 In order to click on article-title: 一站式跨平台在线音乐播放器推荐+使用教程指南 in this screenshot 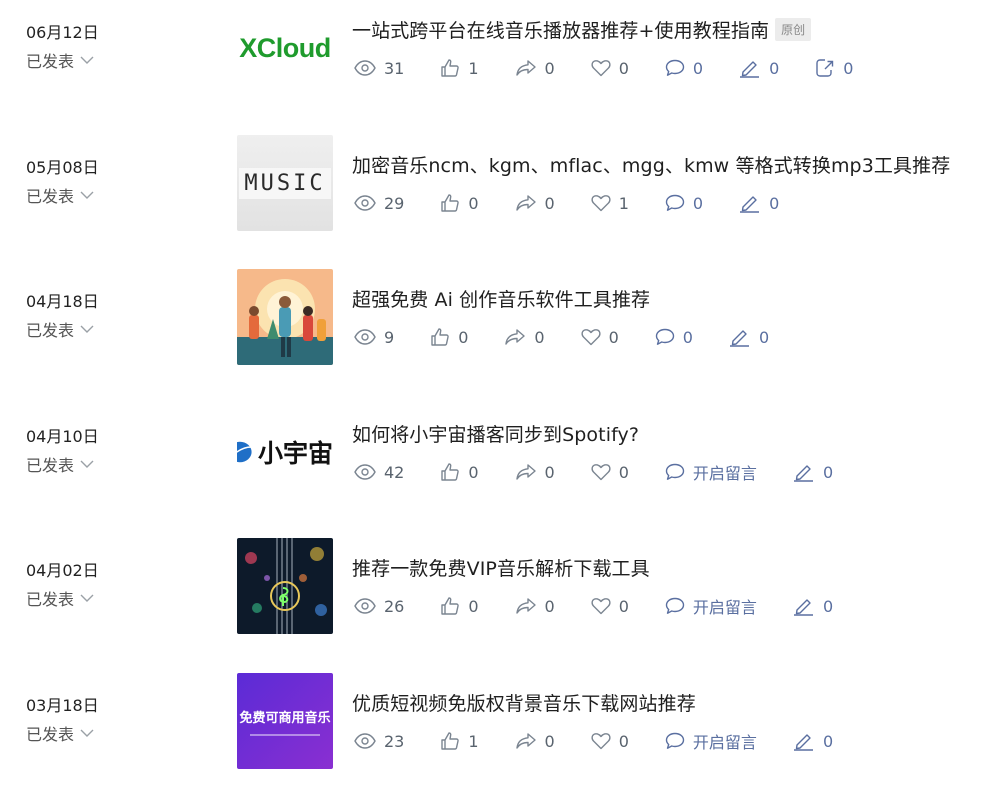, I will do `click(560, 29)`.